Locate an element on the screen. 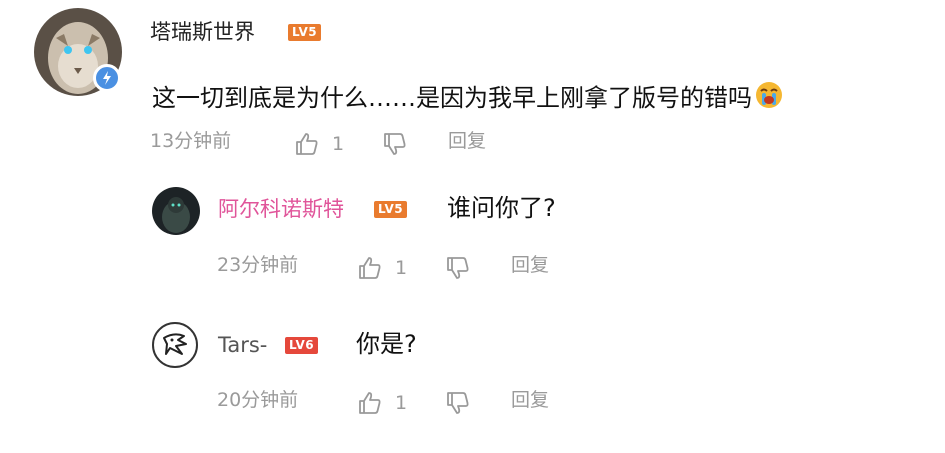  comment-meta: 20分钟前 1 回复 is located at coordinates (417, 403).